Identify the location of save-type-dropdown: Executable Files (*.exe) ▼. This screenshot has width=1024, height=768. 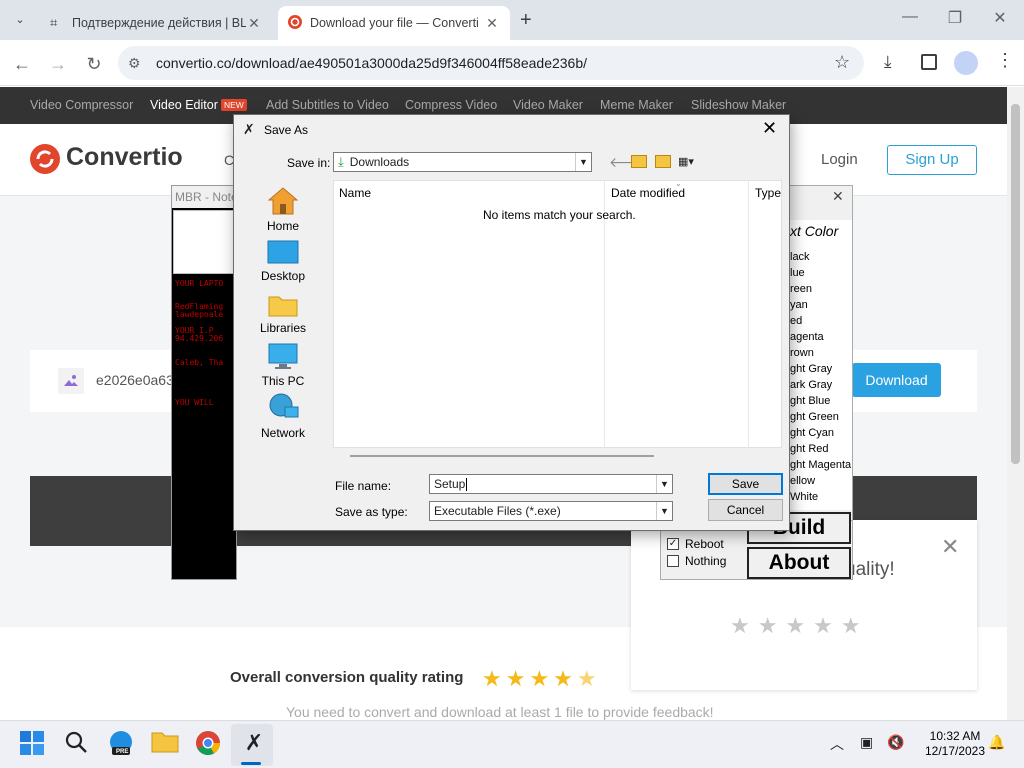
(551, 511).